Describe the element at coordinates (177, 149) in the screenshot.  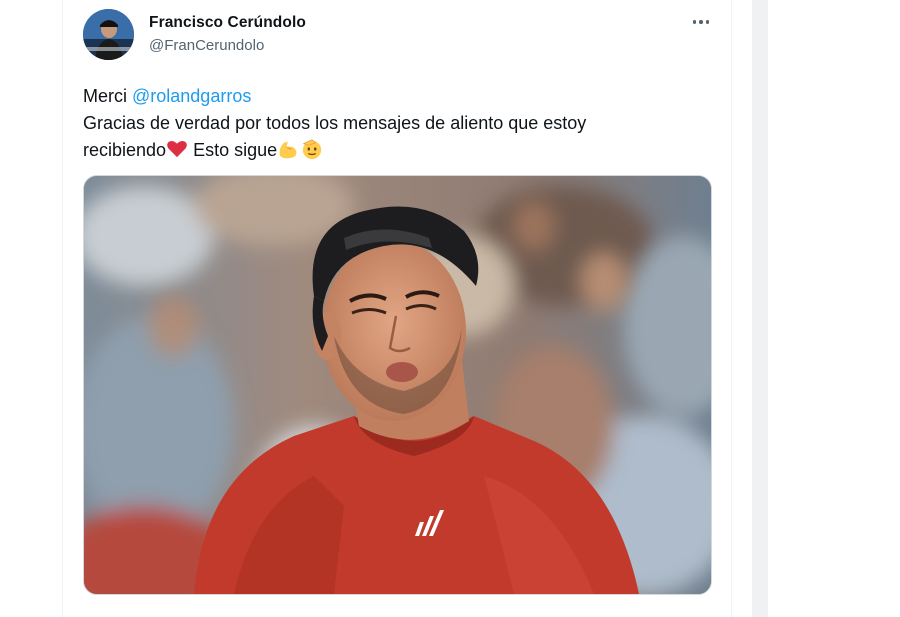
I see `red-heart-icon` at that location.